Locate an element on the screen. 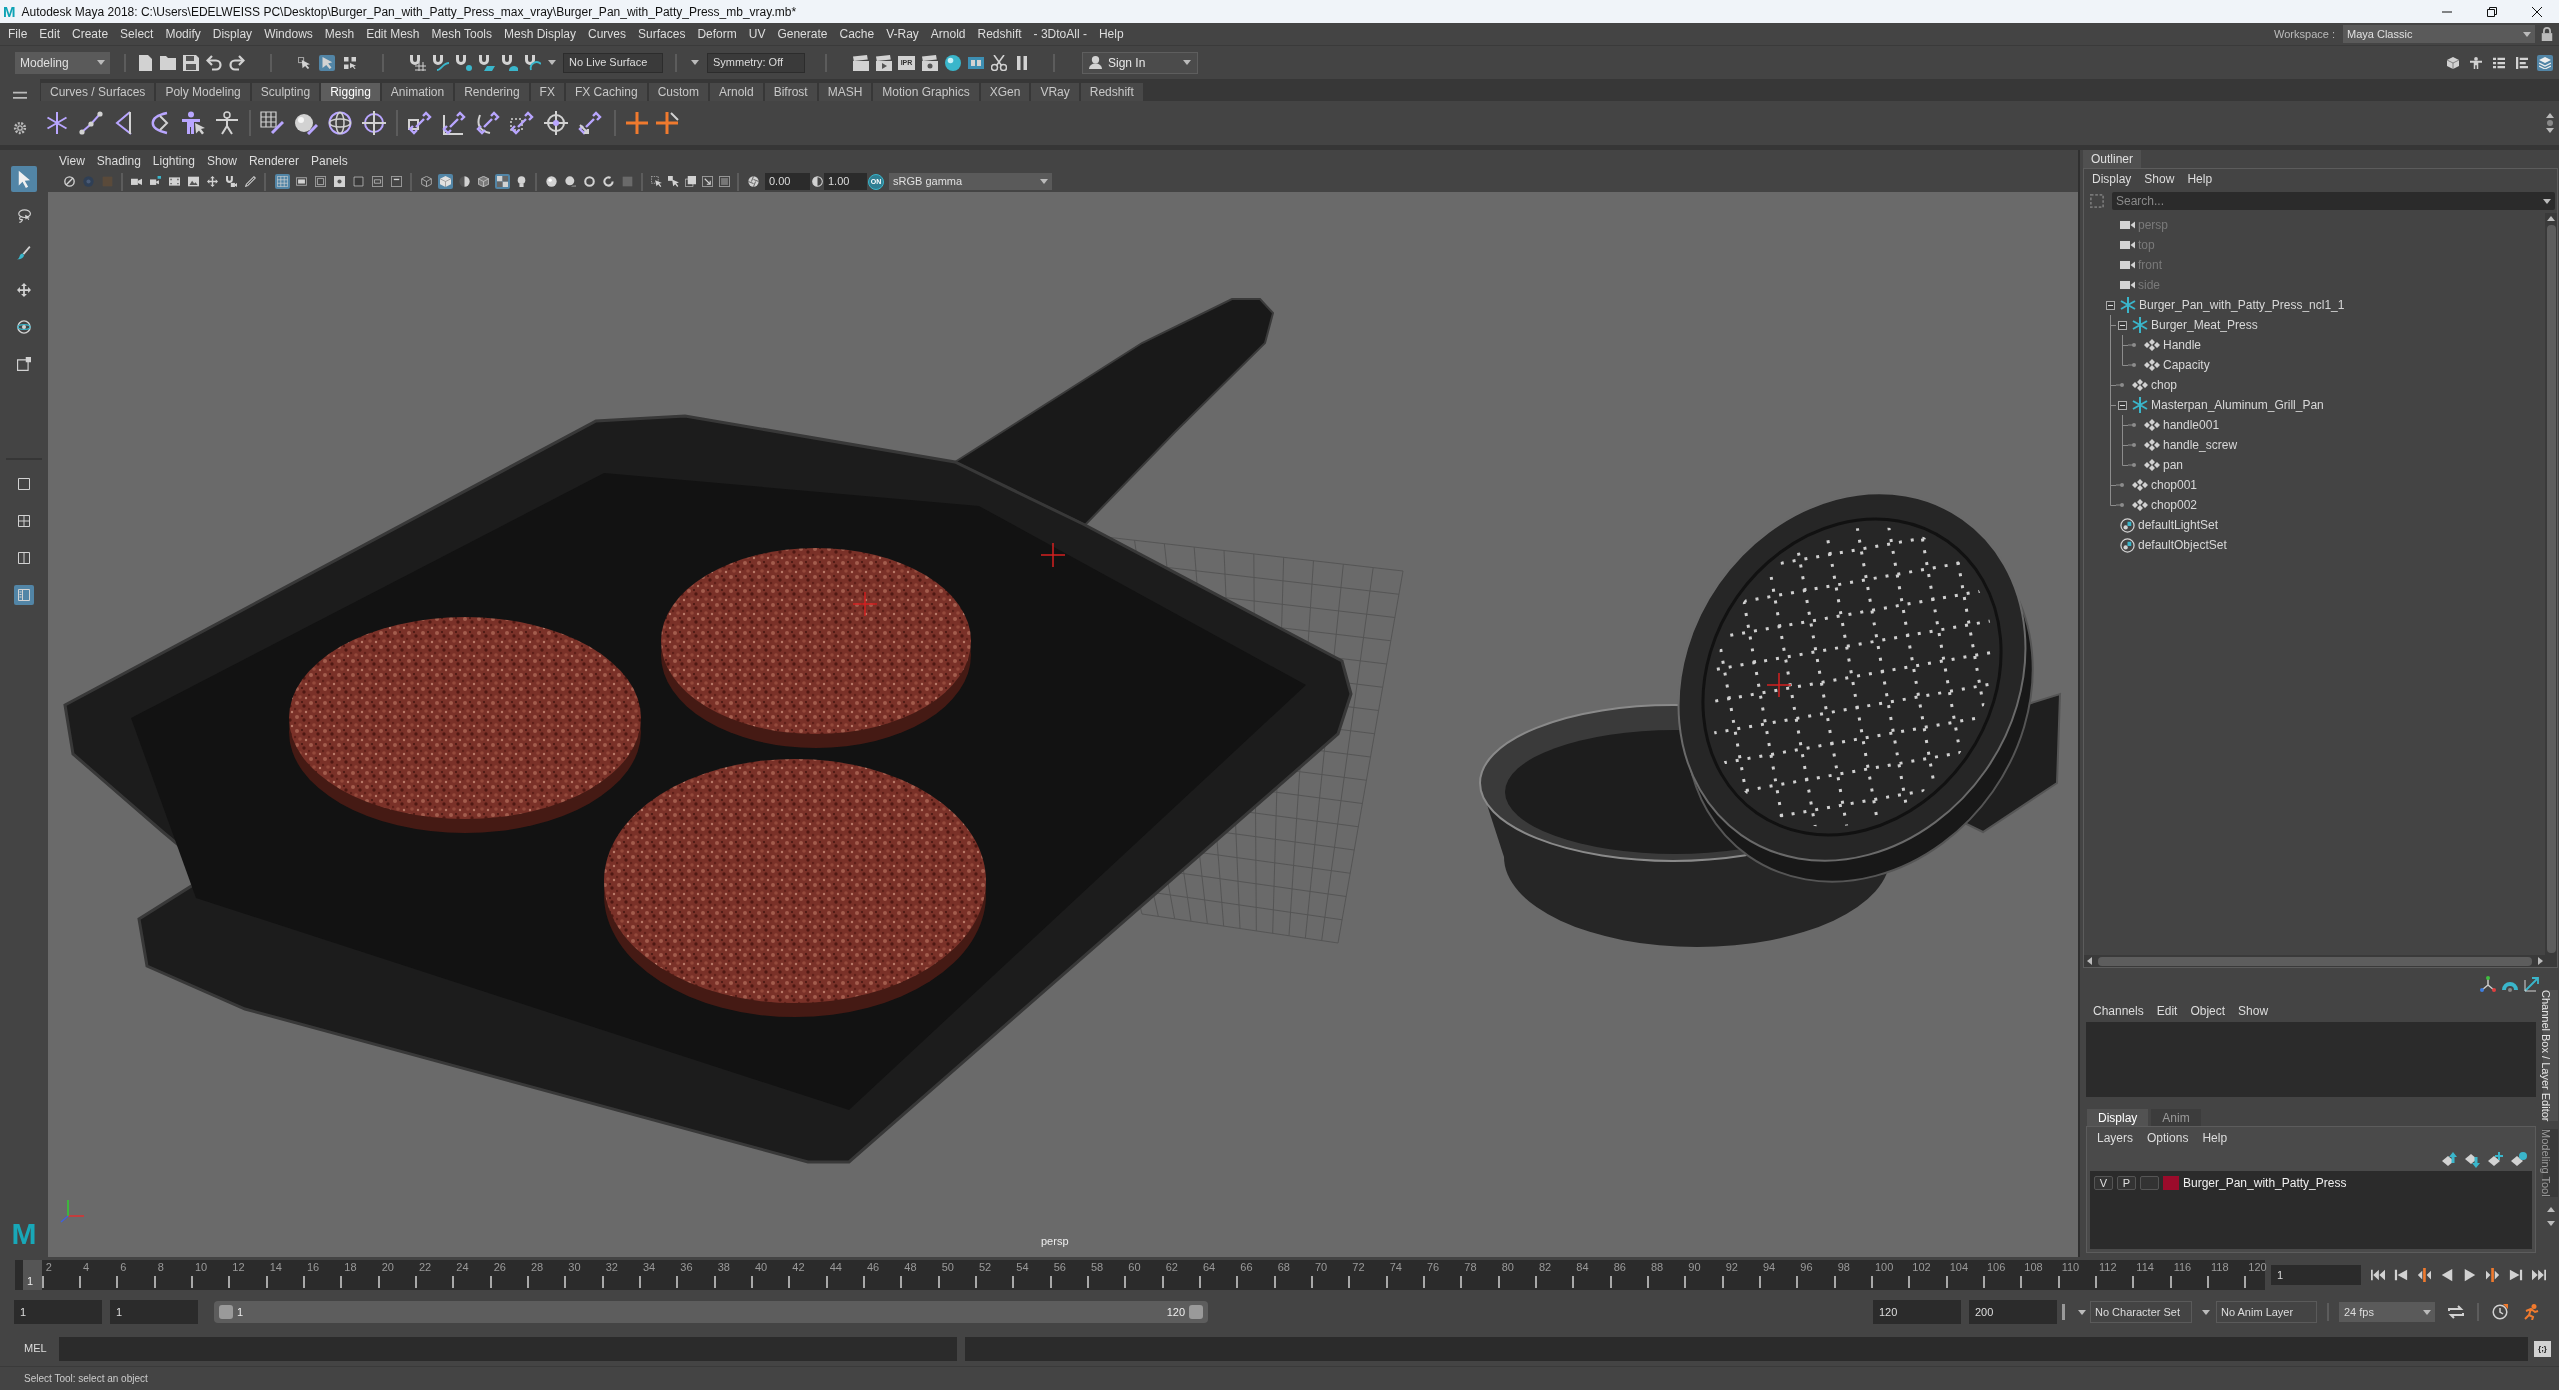  animation-start-field: 1 is located at coordinates (58, 1312).